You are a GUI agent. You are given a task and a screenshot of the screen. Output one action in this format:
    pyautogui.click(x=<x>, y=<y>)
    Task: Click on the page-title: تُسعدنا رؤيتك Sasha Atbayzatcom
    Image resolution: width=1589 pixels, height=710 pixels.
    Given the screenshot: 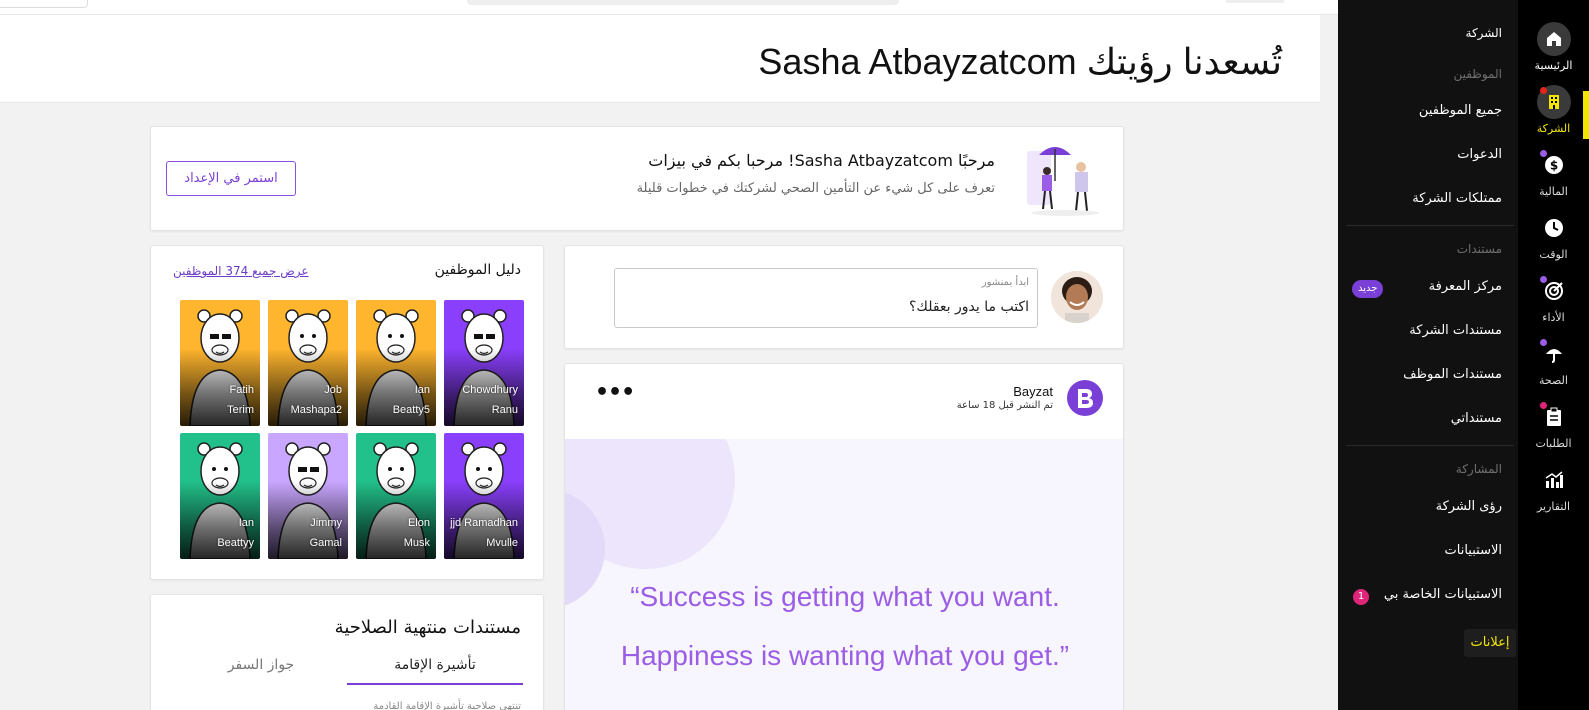 What is the action you would take?
    pyautogui.click(x=1020, y=61)
    